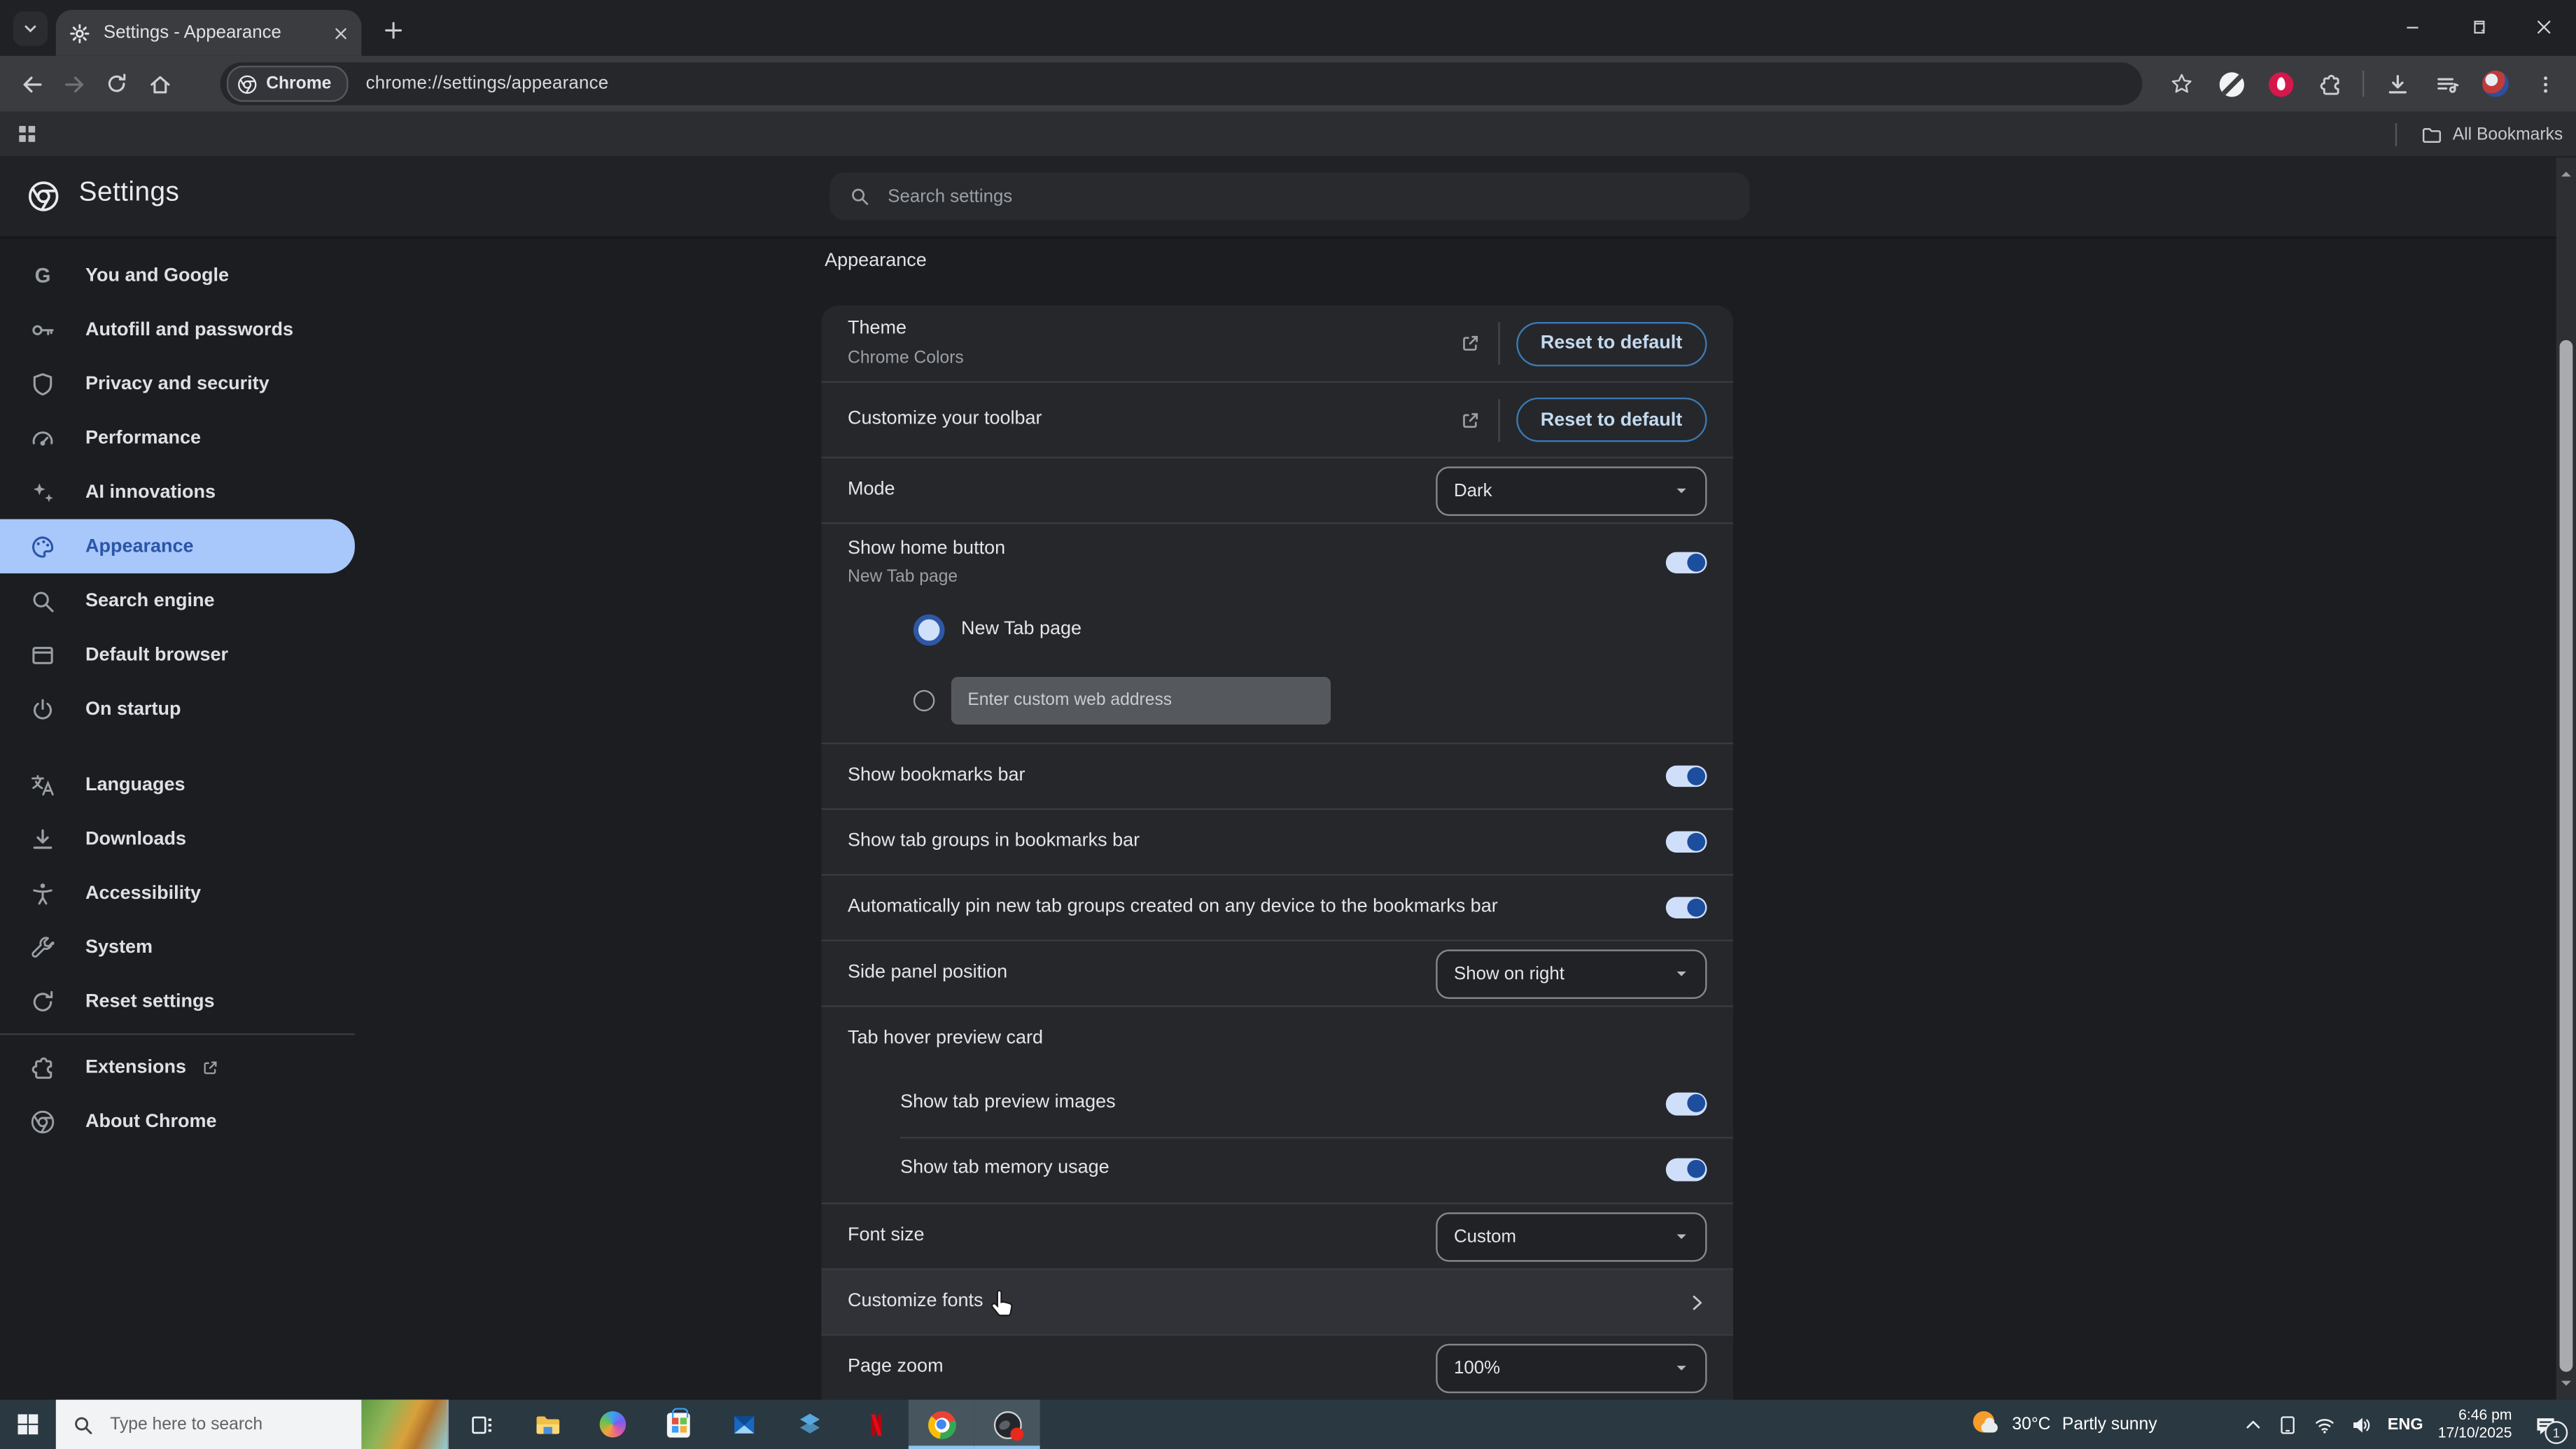 This screenshot has width=2576, height=1449. Describe the element at coordinates (43, 1000) in the screenshot. I see `reset-icon` at that location.